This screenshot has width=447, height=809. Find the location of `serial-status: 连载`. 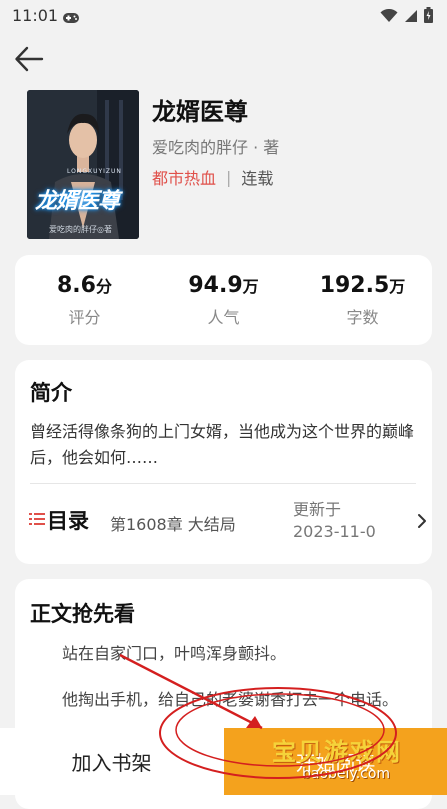

serial-status: 连载 is located at coordinates (257, 178).